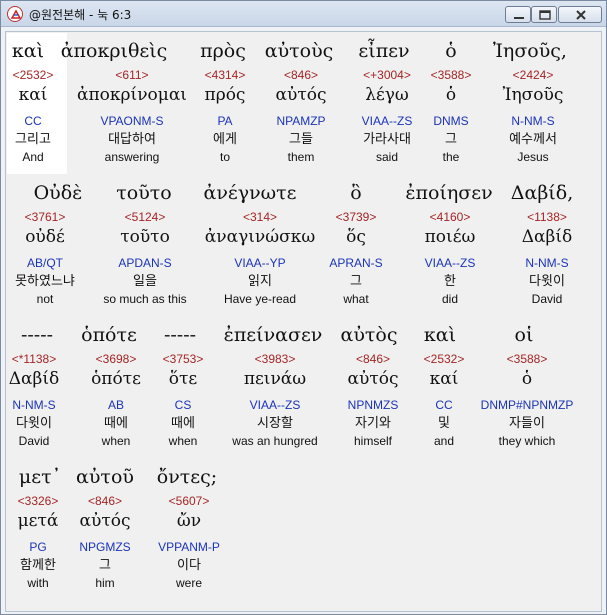  I want to click on title-bar: @원전본해 - 눅 6:3, so click(303, 14).